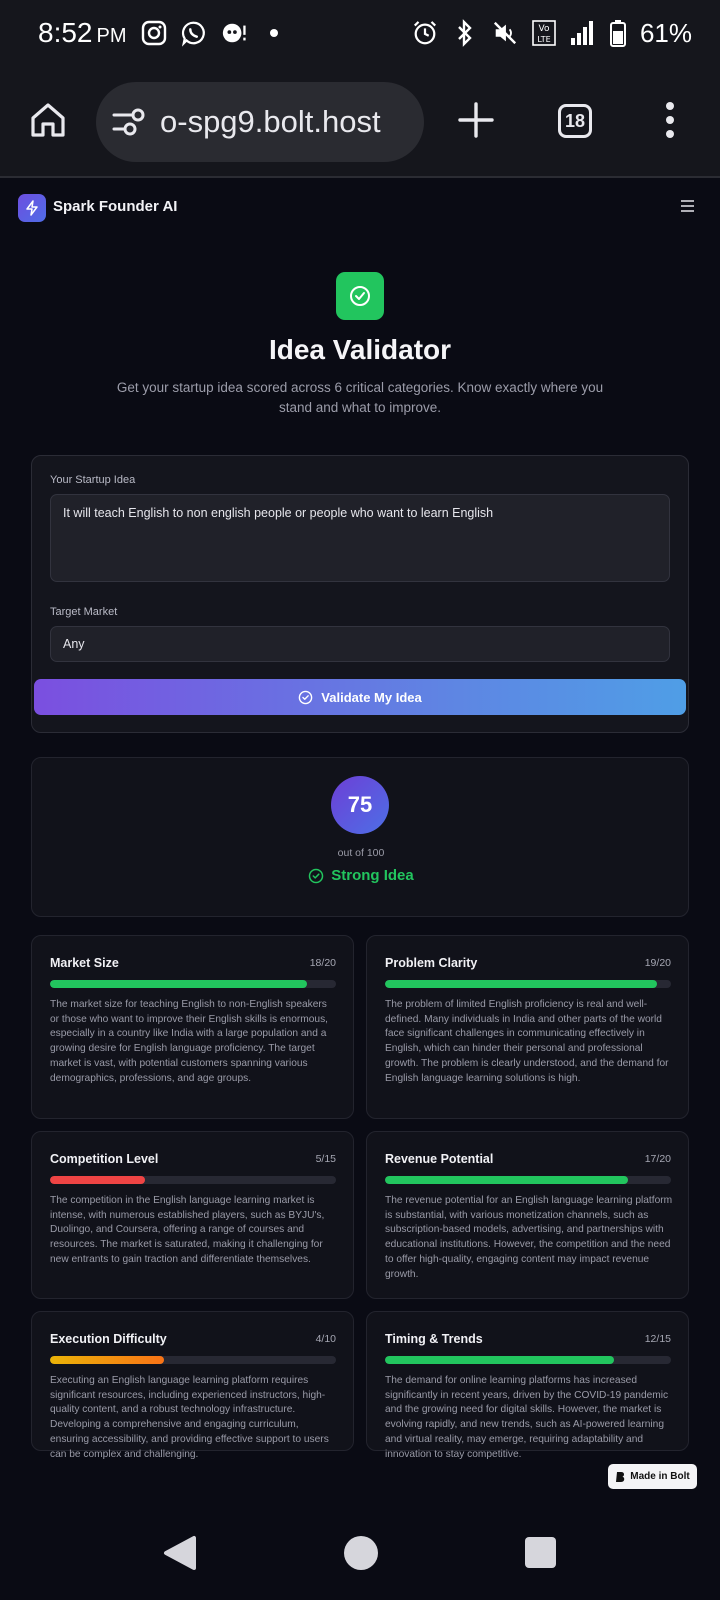 The height and width of the screenshot is (1600, 720). Describe the element at coordinates (575, 121) in the screenshot. I see `tab-switcher-button: 18` at that location.